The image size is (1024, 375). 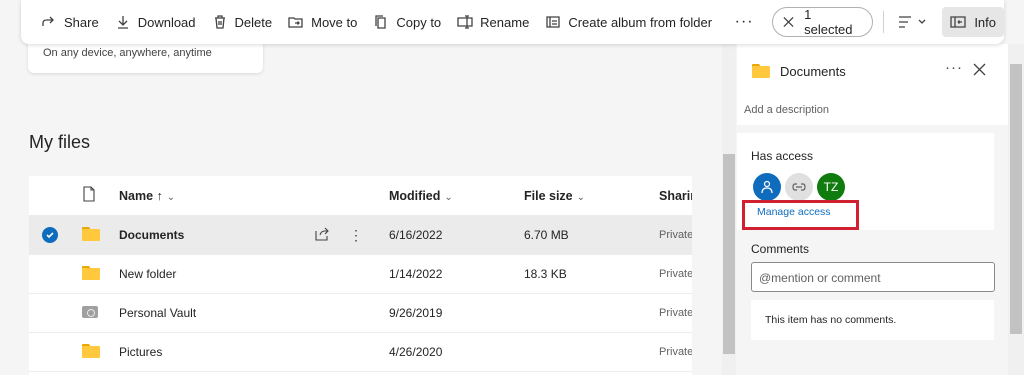 I want to click on create-album-label: Create album from folder, so click(x=640, y=22).